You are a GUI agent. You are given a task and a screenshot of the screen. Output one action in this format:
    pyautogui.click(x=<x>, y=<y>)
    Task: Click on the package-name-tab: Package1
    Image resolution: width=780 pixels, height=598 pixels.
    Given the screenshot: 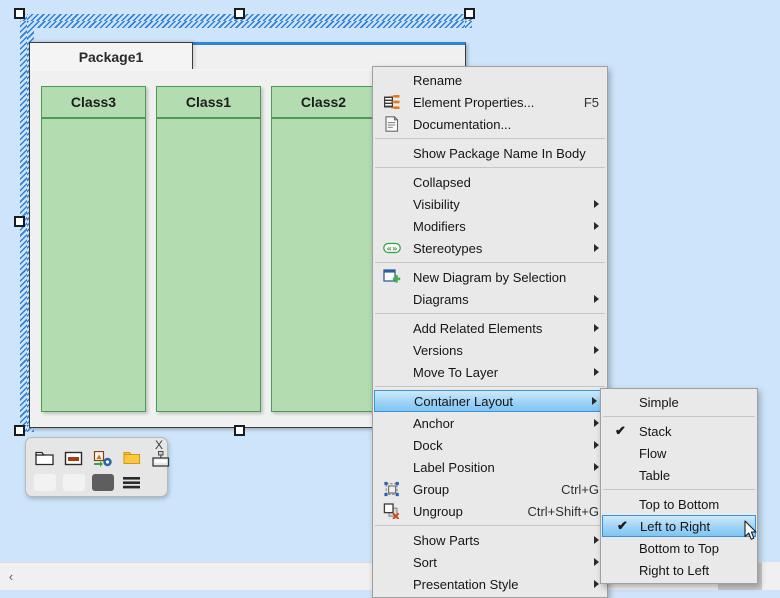 What is the action you would take?
    pyautogui.click(x=111, y=56)
    